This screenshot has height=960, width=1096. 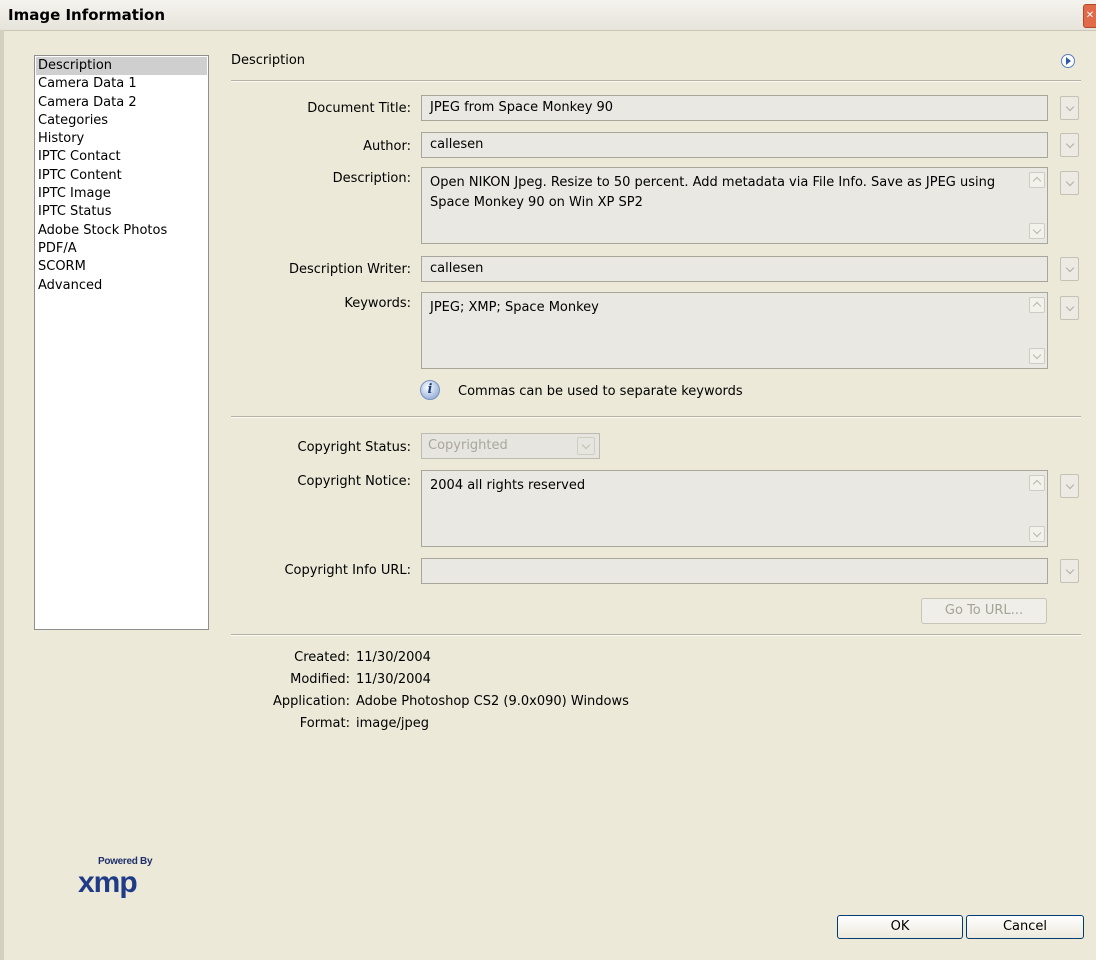 What do you see at coordinates (1037, 483) in the screenshot?
I see `copyright-notice-scroll-up` at bounding box center [1037, 483].